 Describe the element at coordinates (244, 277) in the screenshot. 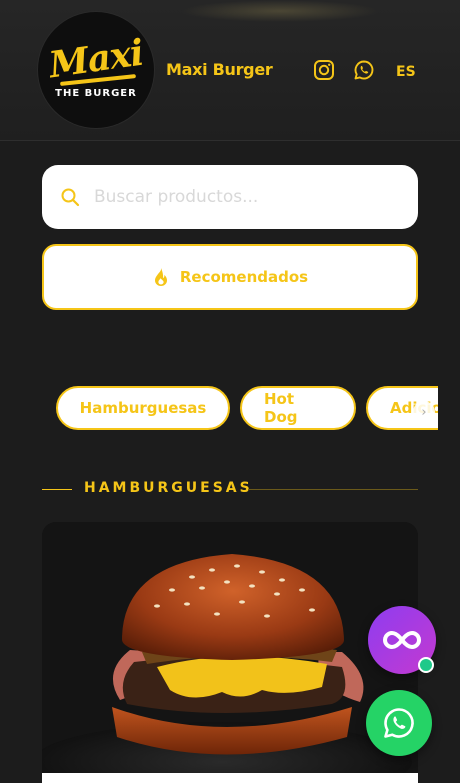

I see `recommended-label: Recomendados` at that location.